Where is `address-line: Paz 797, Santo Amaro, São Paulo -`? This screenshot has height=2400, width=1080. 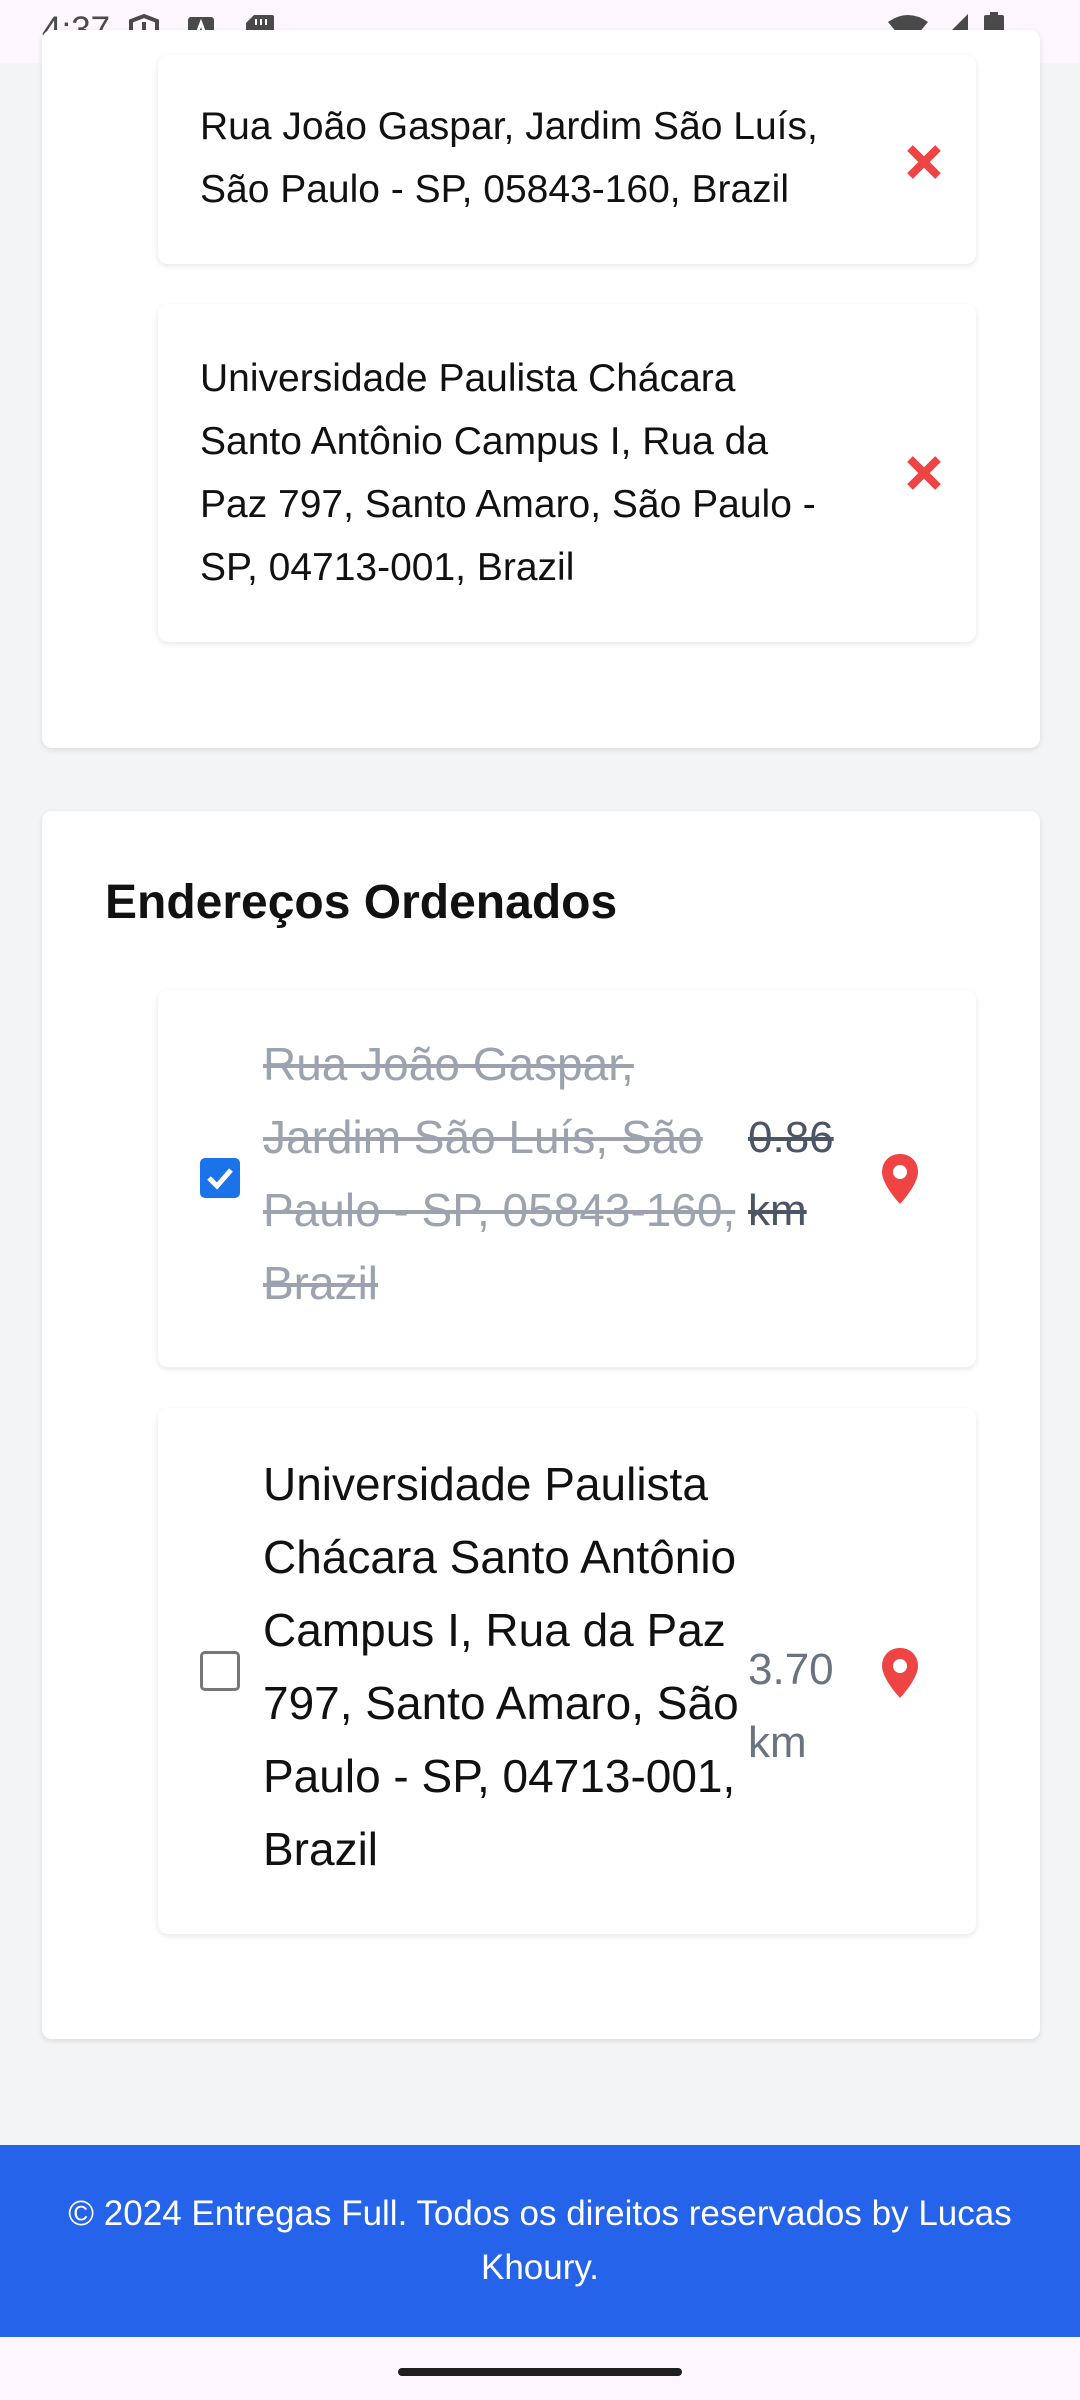 address-line: Paz 797, Santo Amaro, São Paulo - is located at coordinates (508, 504).